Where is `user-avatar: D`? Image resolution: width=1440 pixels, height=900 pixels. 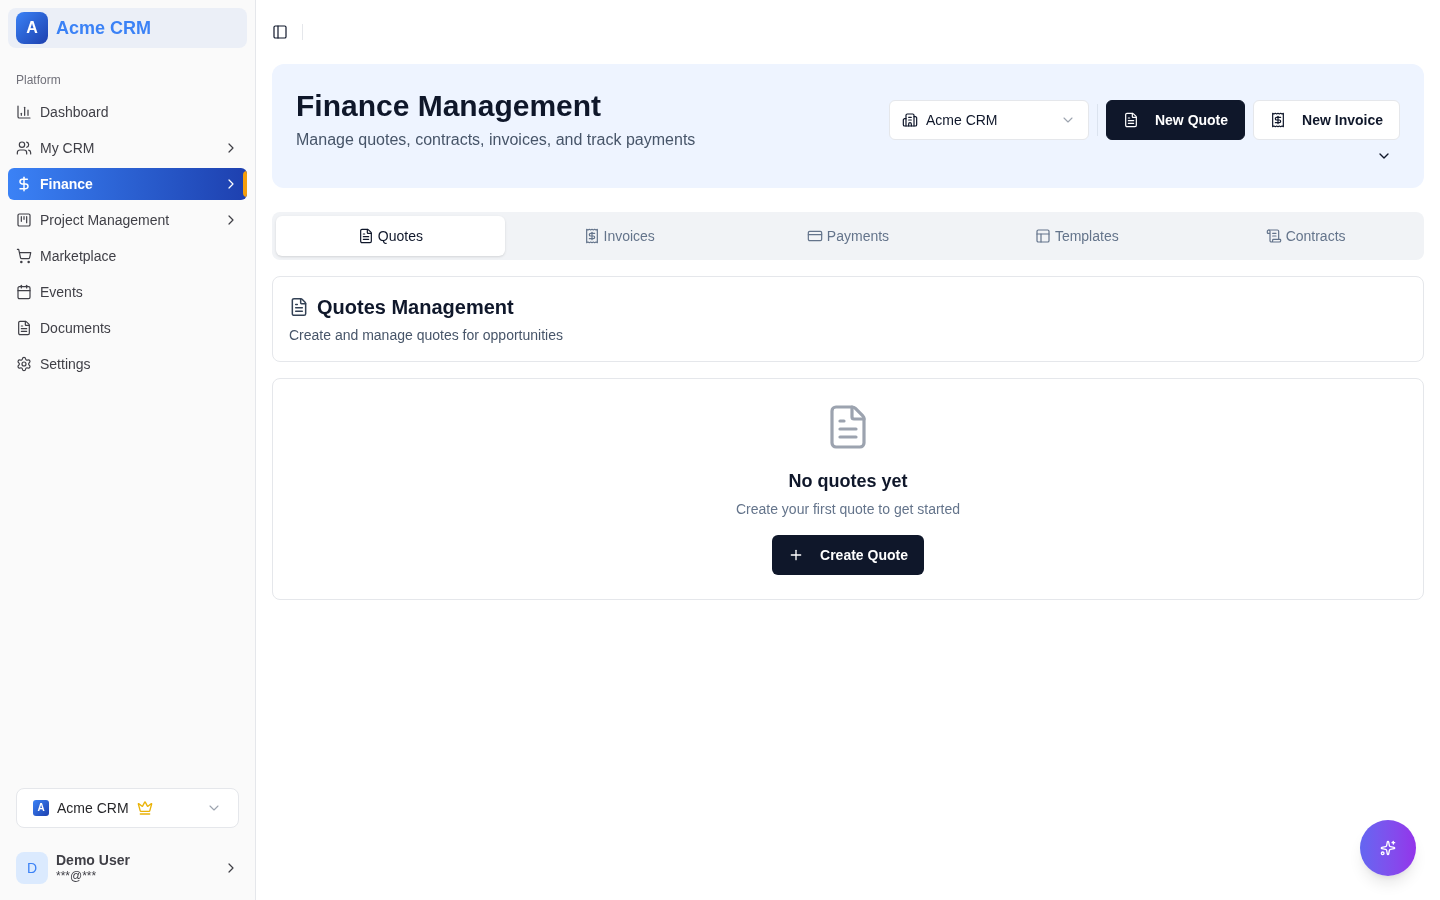
user-avatar: D is located at coordinates (32, 868).